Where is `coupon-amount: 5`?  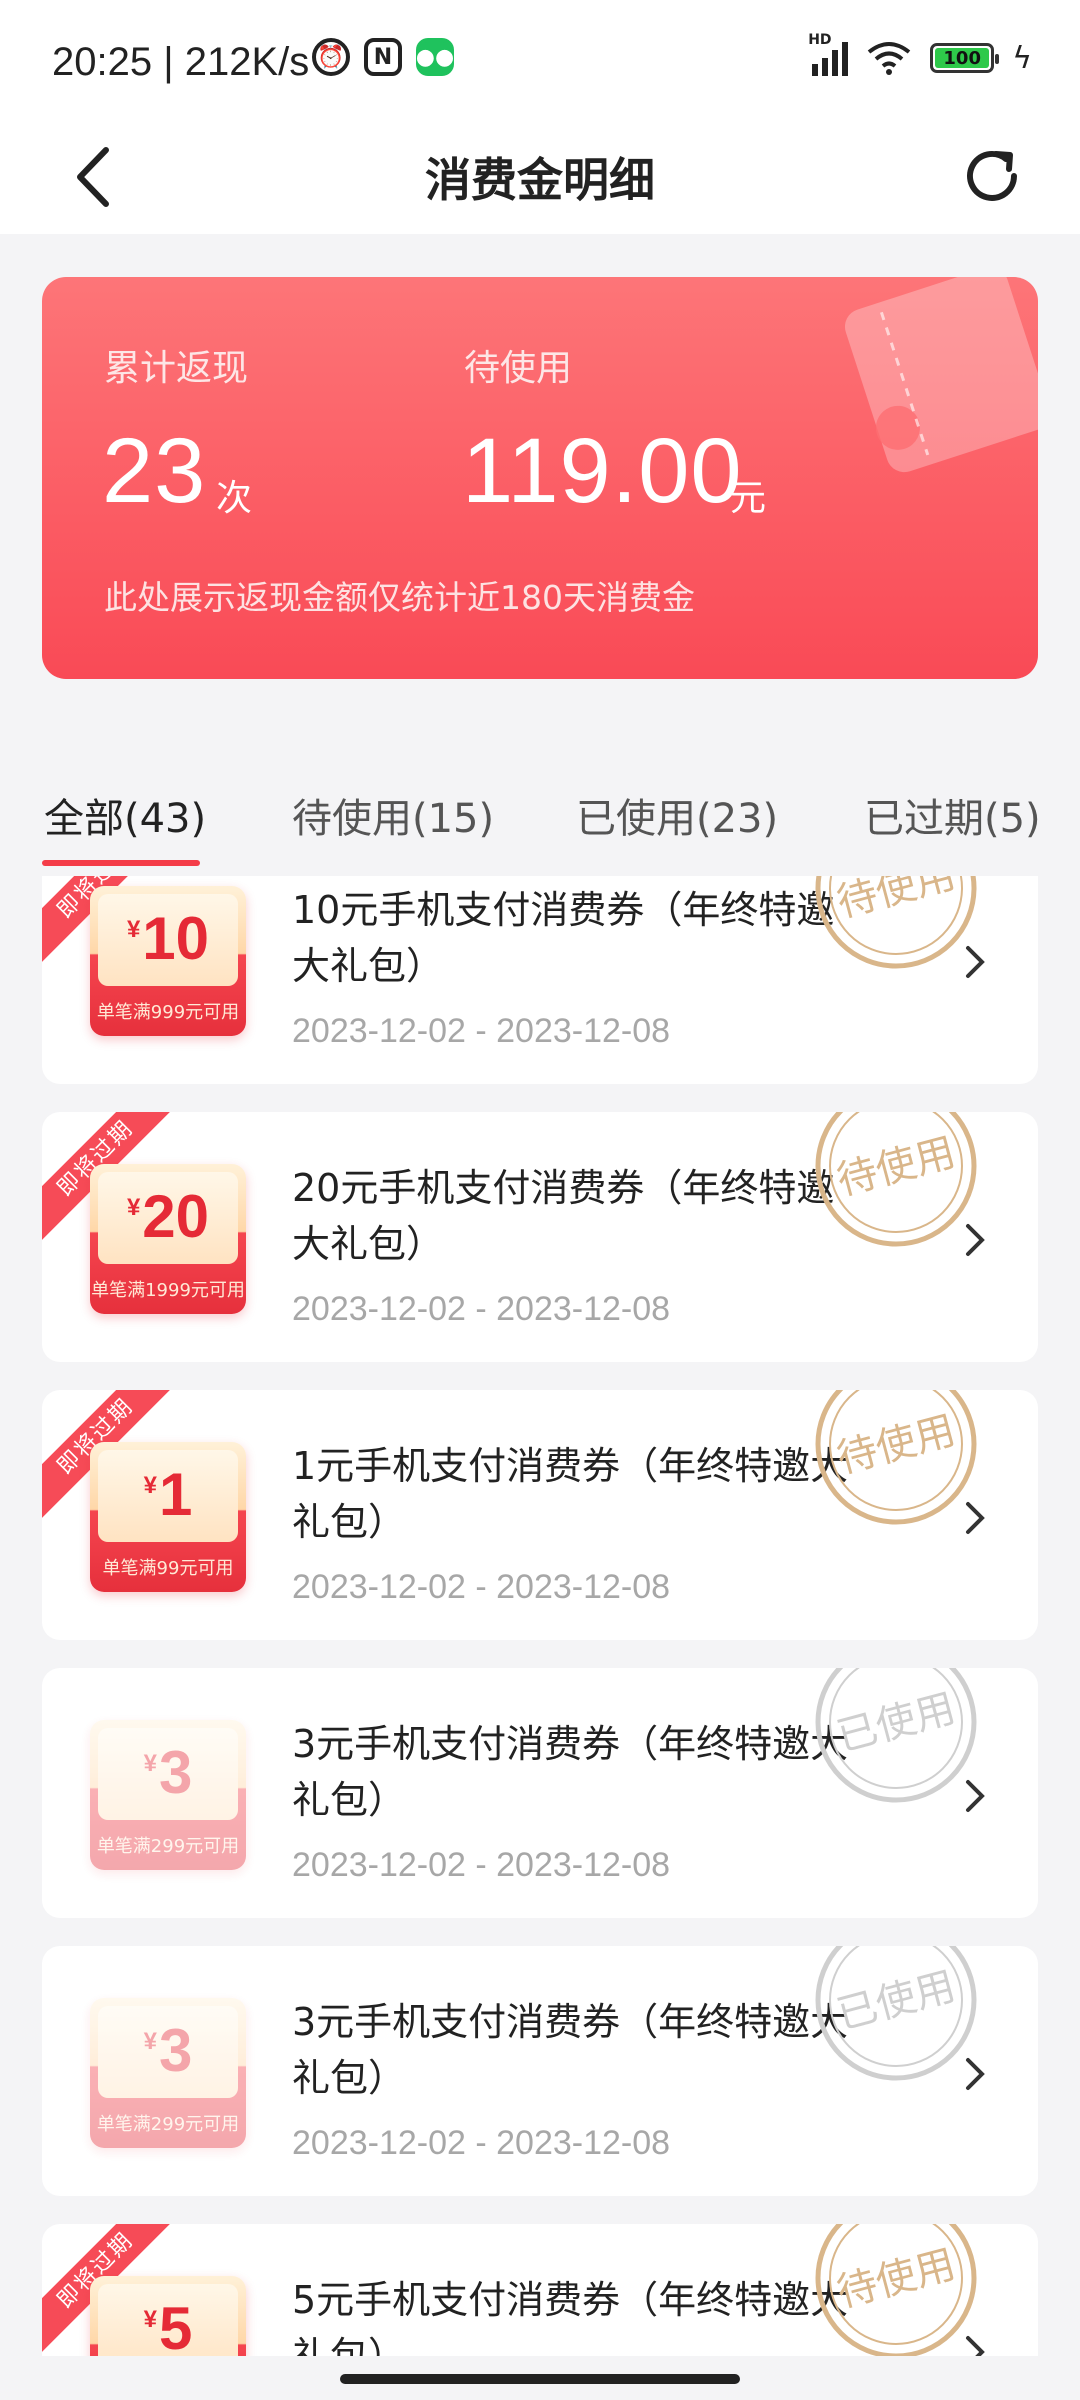
coupon-amount: 5 is located at coordinates (175, 2325).